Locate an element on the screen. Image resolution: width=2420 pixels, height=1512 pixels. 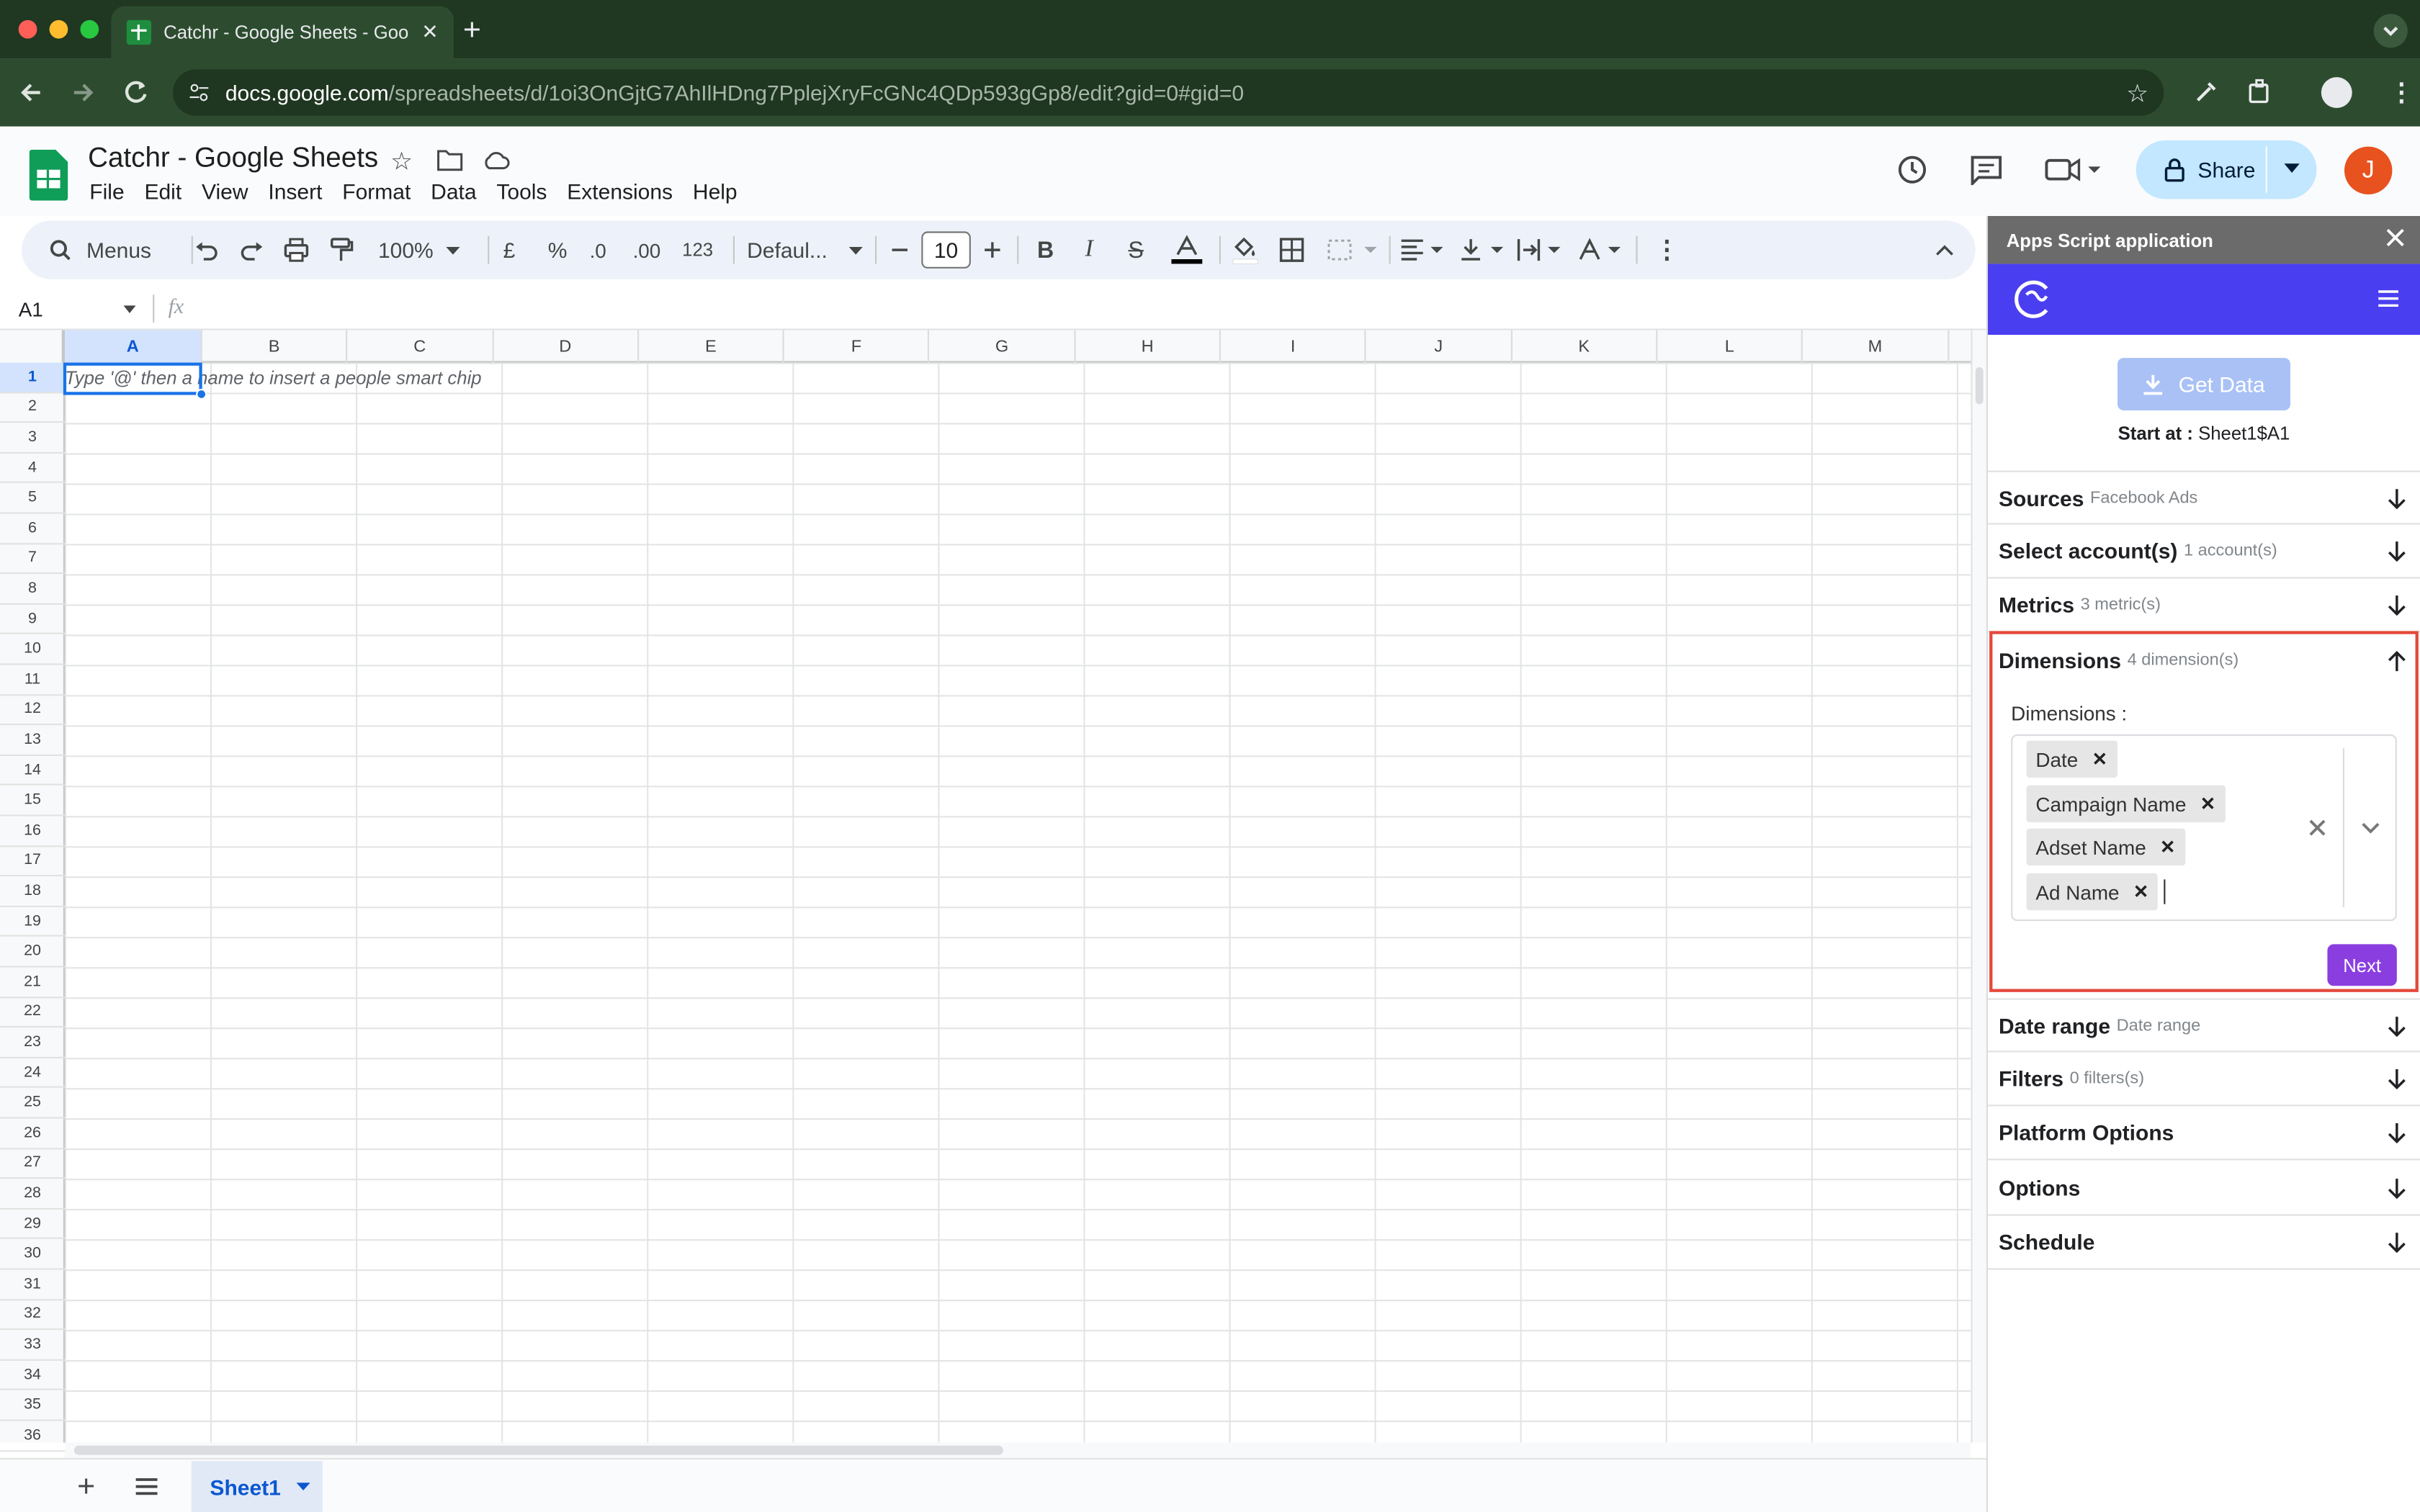
row-header: 10 is located at coordinates (32, 650).